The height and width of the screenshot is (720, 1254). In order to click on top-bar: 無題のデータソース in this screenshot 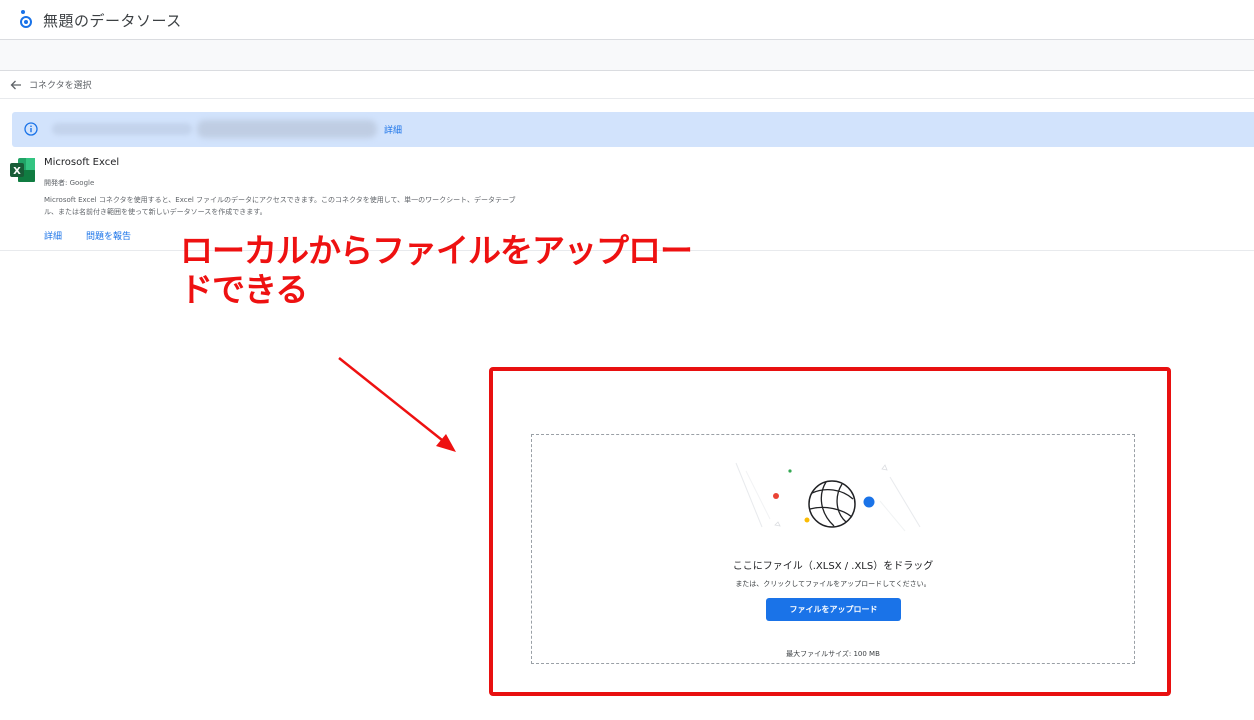, I will do `click(627, 20)`.